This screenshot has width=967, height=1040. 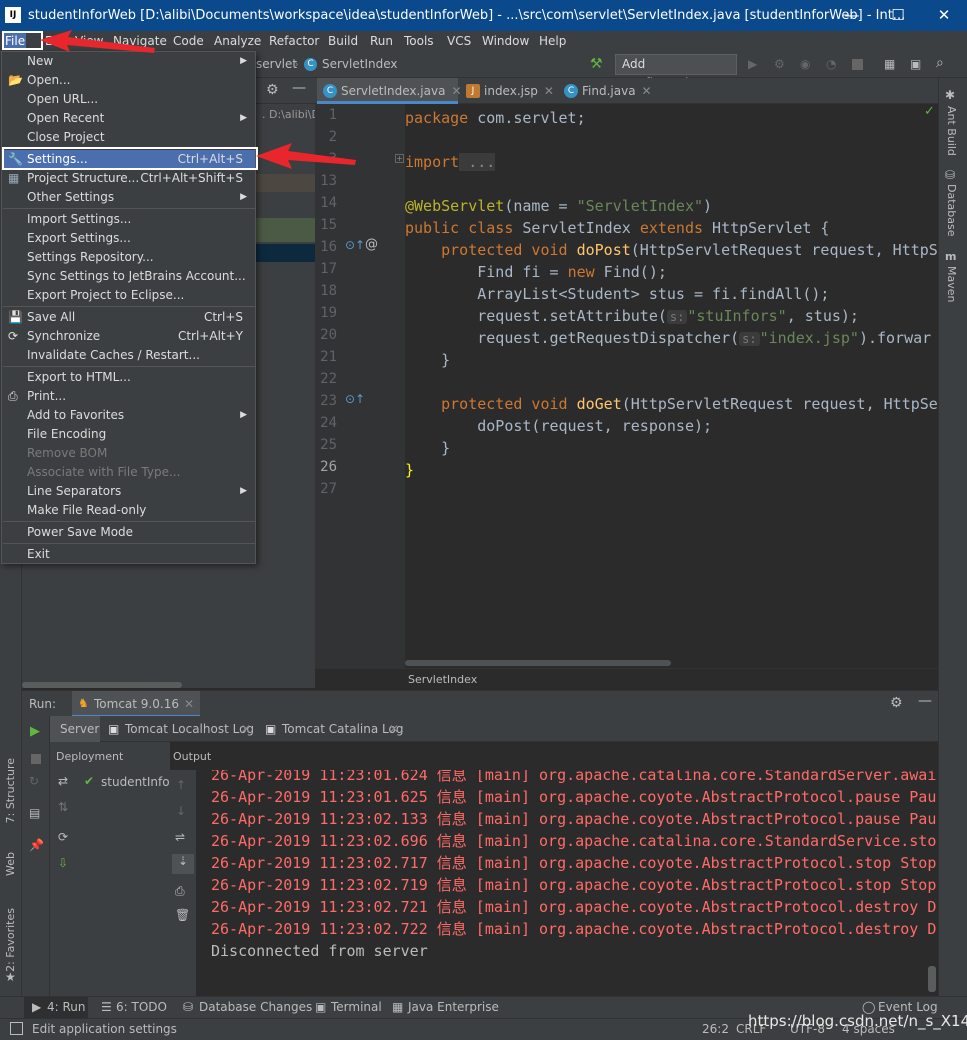 What do you see at coordinates (188, 1007) in the screenshot?
I see `database-changes-icon: ⛁` at bounding box center [188, 1007].